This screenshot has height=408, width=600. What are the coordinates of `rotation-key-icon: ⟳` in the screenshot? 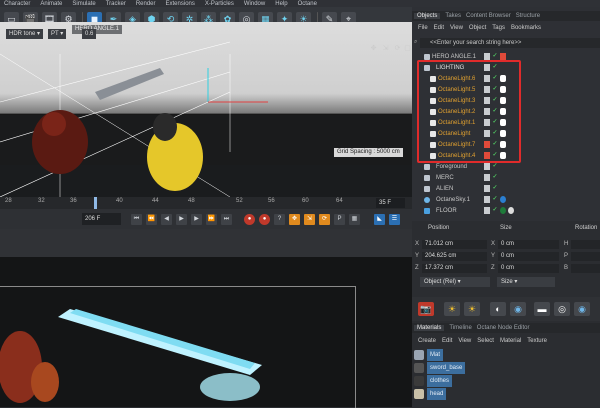 It's located at (324, 219).